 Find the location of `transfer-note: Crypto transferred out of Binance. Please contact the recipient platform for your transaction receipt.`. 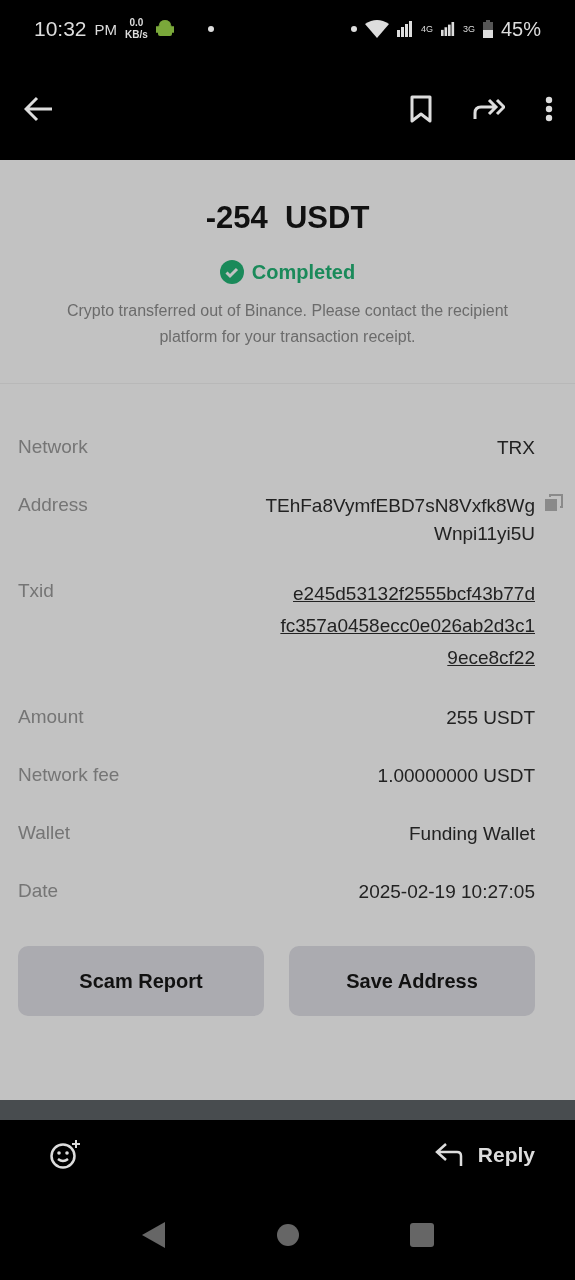

transfer-note: Crypto transferred out of Binance. Please contact the recipient platform for your transaction receipt. is located at coordinates (287, 324).